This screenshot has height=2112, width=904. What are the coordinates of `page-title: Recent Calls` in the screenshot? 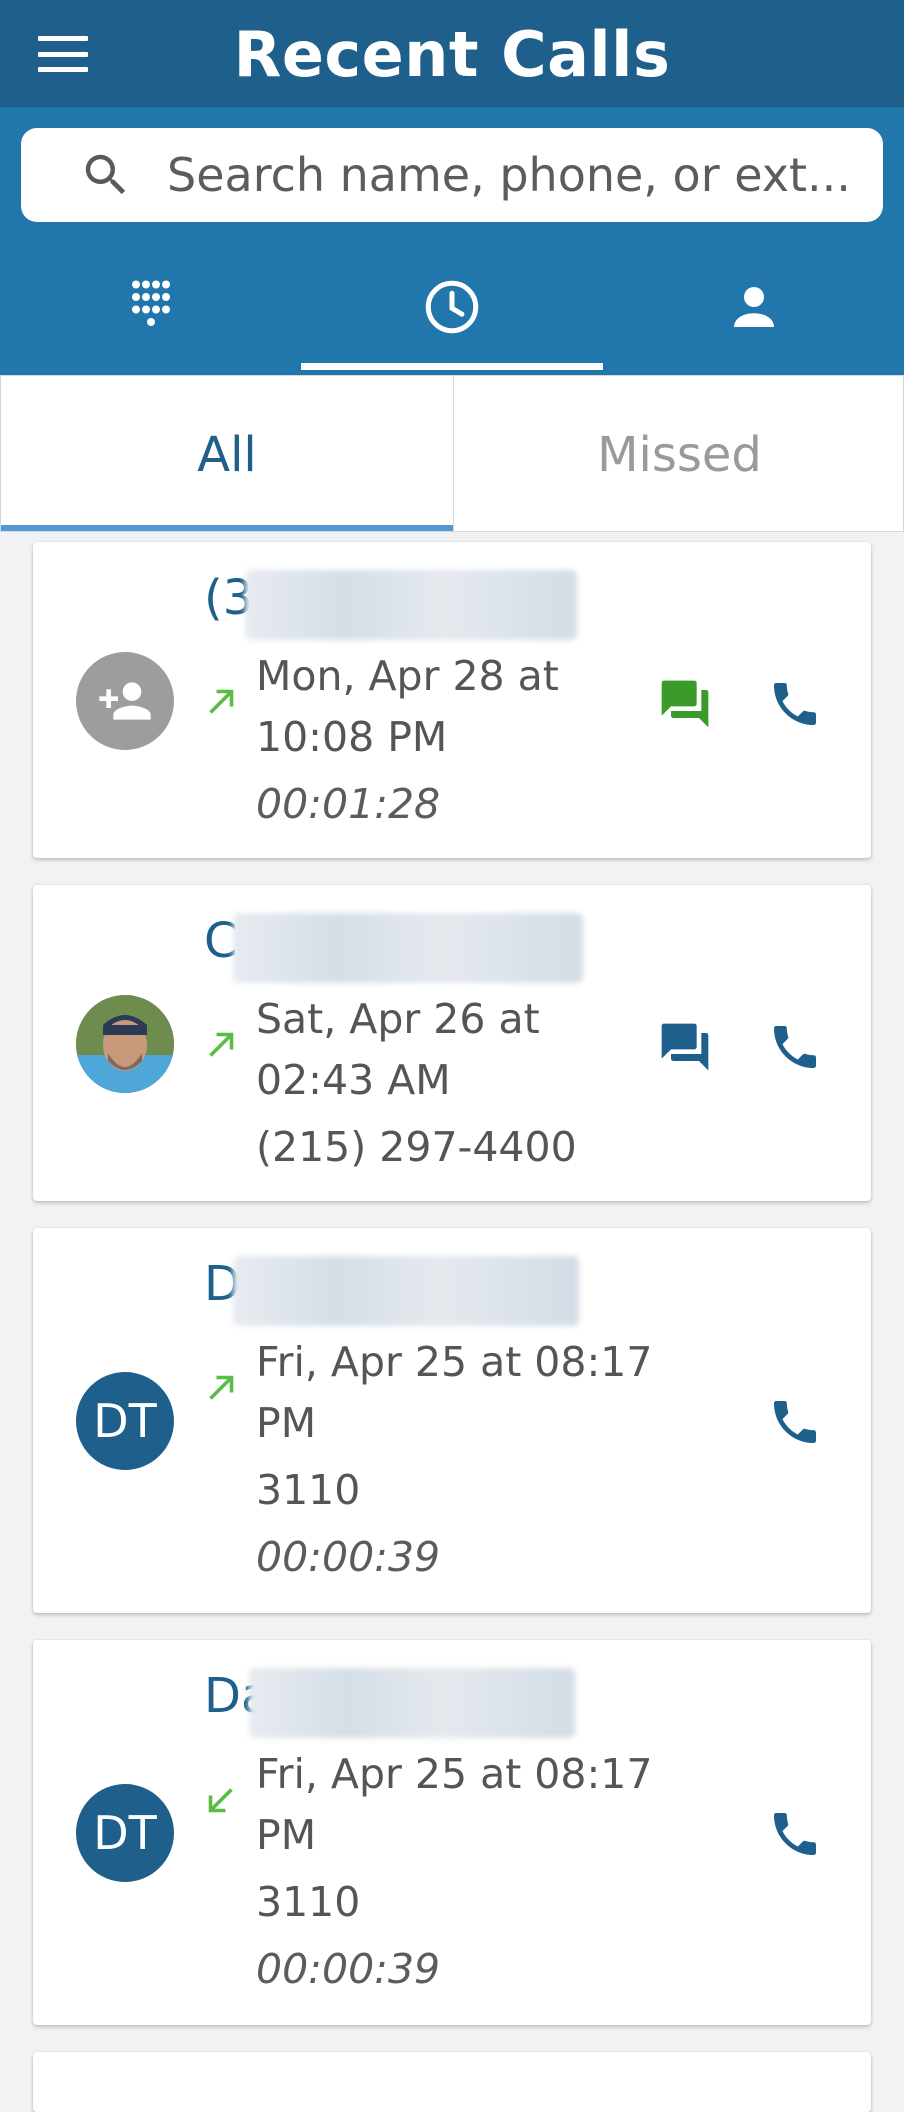 It's located at (452, 54).